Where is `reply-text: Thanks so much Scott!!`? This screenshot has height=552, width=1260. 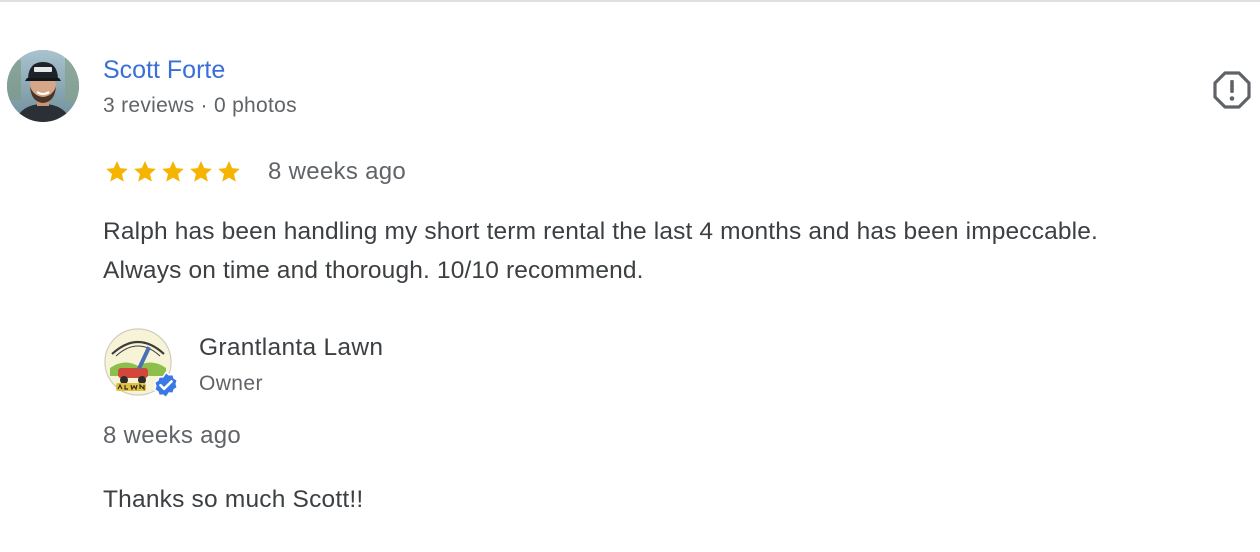
reply-text: Thanks so much Scott!! is located at coordinates (233, 499).